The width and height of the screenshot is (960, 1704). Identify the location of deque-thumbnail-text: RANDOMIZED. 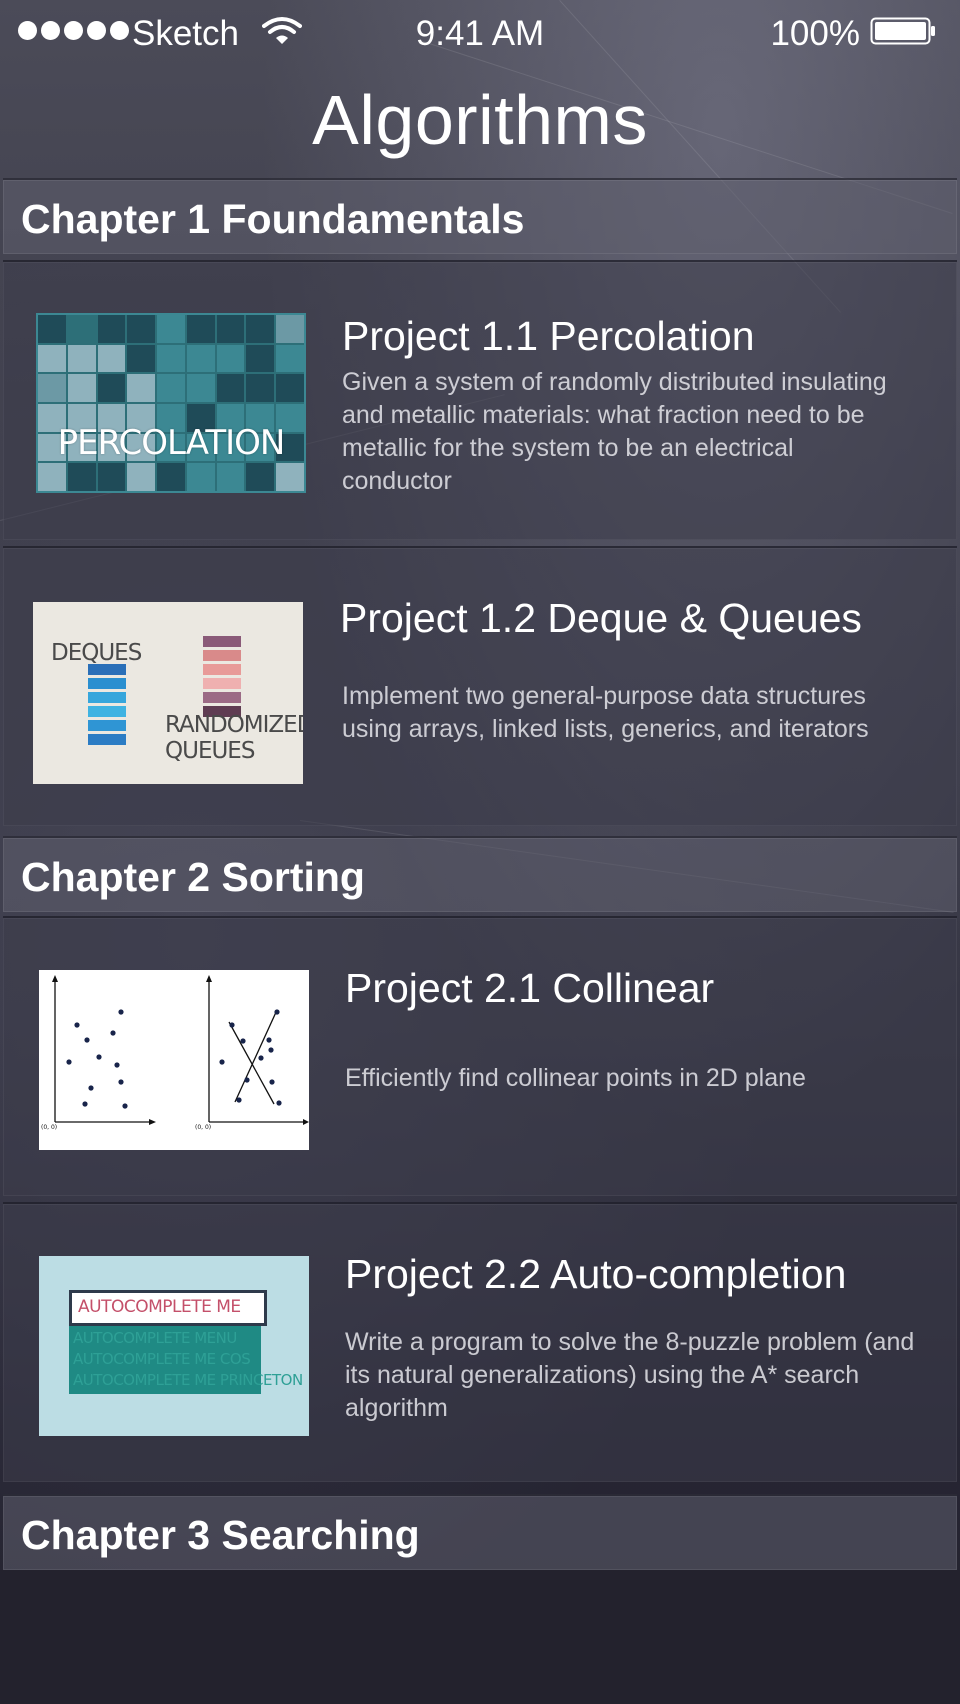
(234, 725).